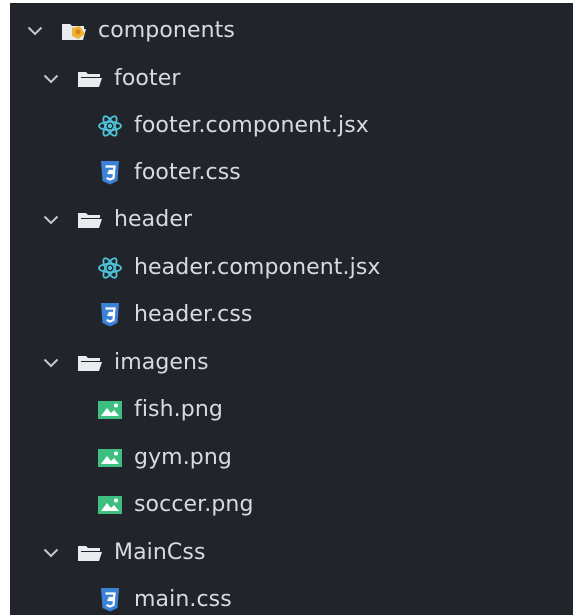 This screenshot has height=615, width=573. I want to click on tree-item-label: header, so click(153, 219).